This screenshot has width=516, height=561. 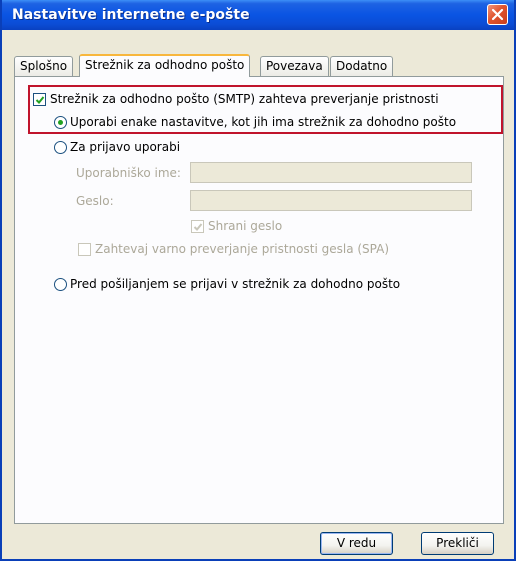 What do you see at coordinates (125, 147) in the screenshot?
I see `radio-login-with-label: Za prijavo uporabi` at bounding box center [125, 147].